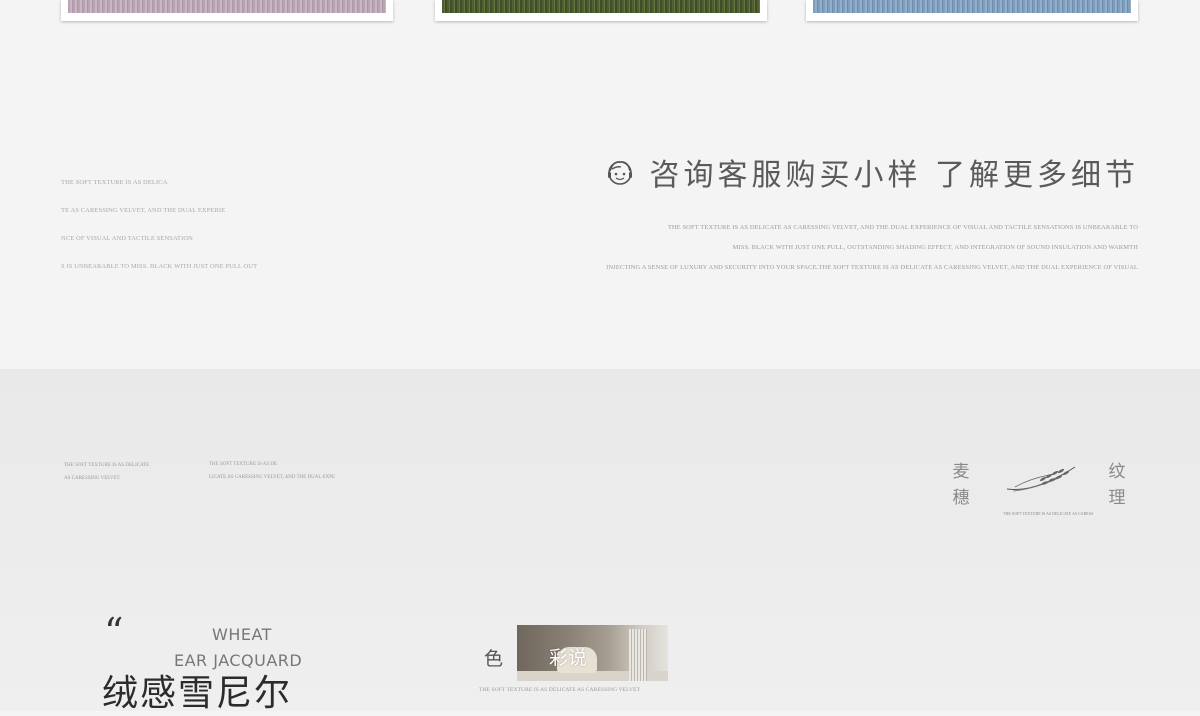 Image resolution: width=1200 pixels, height=716 pixels. I want to click on interior-photo: 彩说, so click(592, 653).